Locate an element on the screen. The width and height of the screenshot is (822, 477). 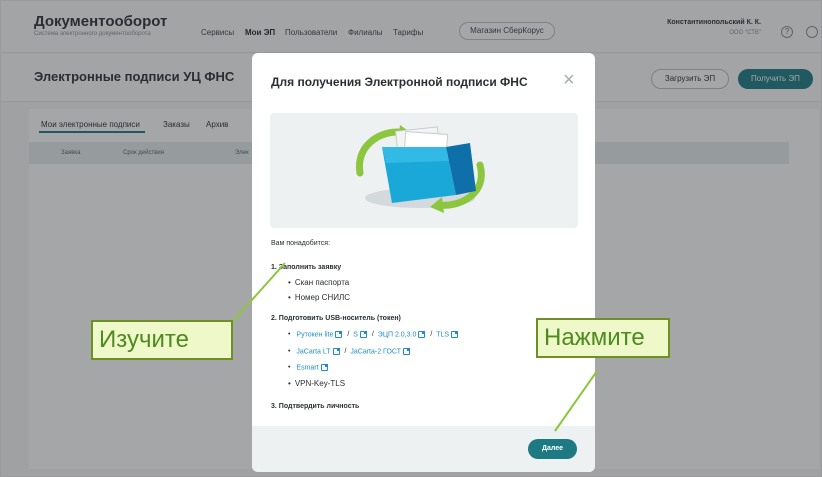
modal-title: Для получения Электронной подписи ФНС is located at coordinates (399, 82).